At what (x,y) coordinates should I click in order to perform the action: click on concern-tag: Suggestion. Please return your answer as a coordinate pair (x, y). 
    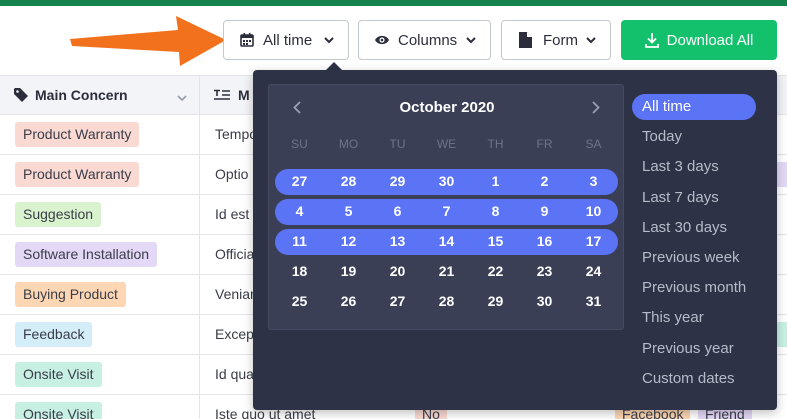
    Looking at the image, I should click on (58, 214).